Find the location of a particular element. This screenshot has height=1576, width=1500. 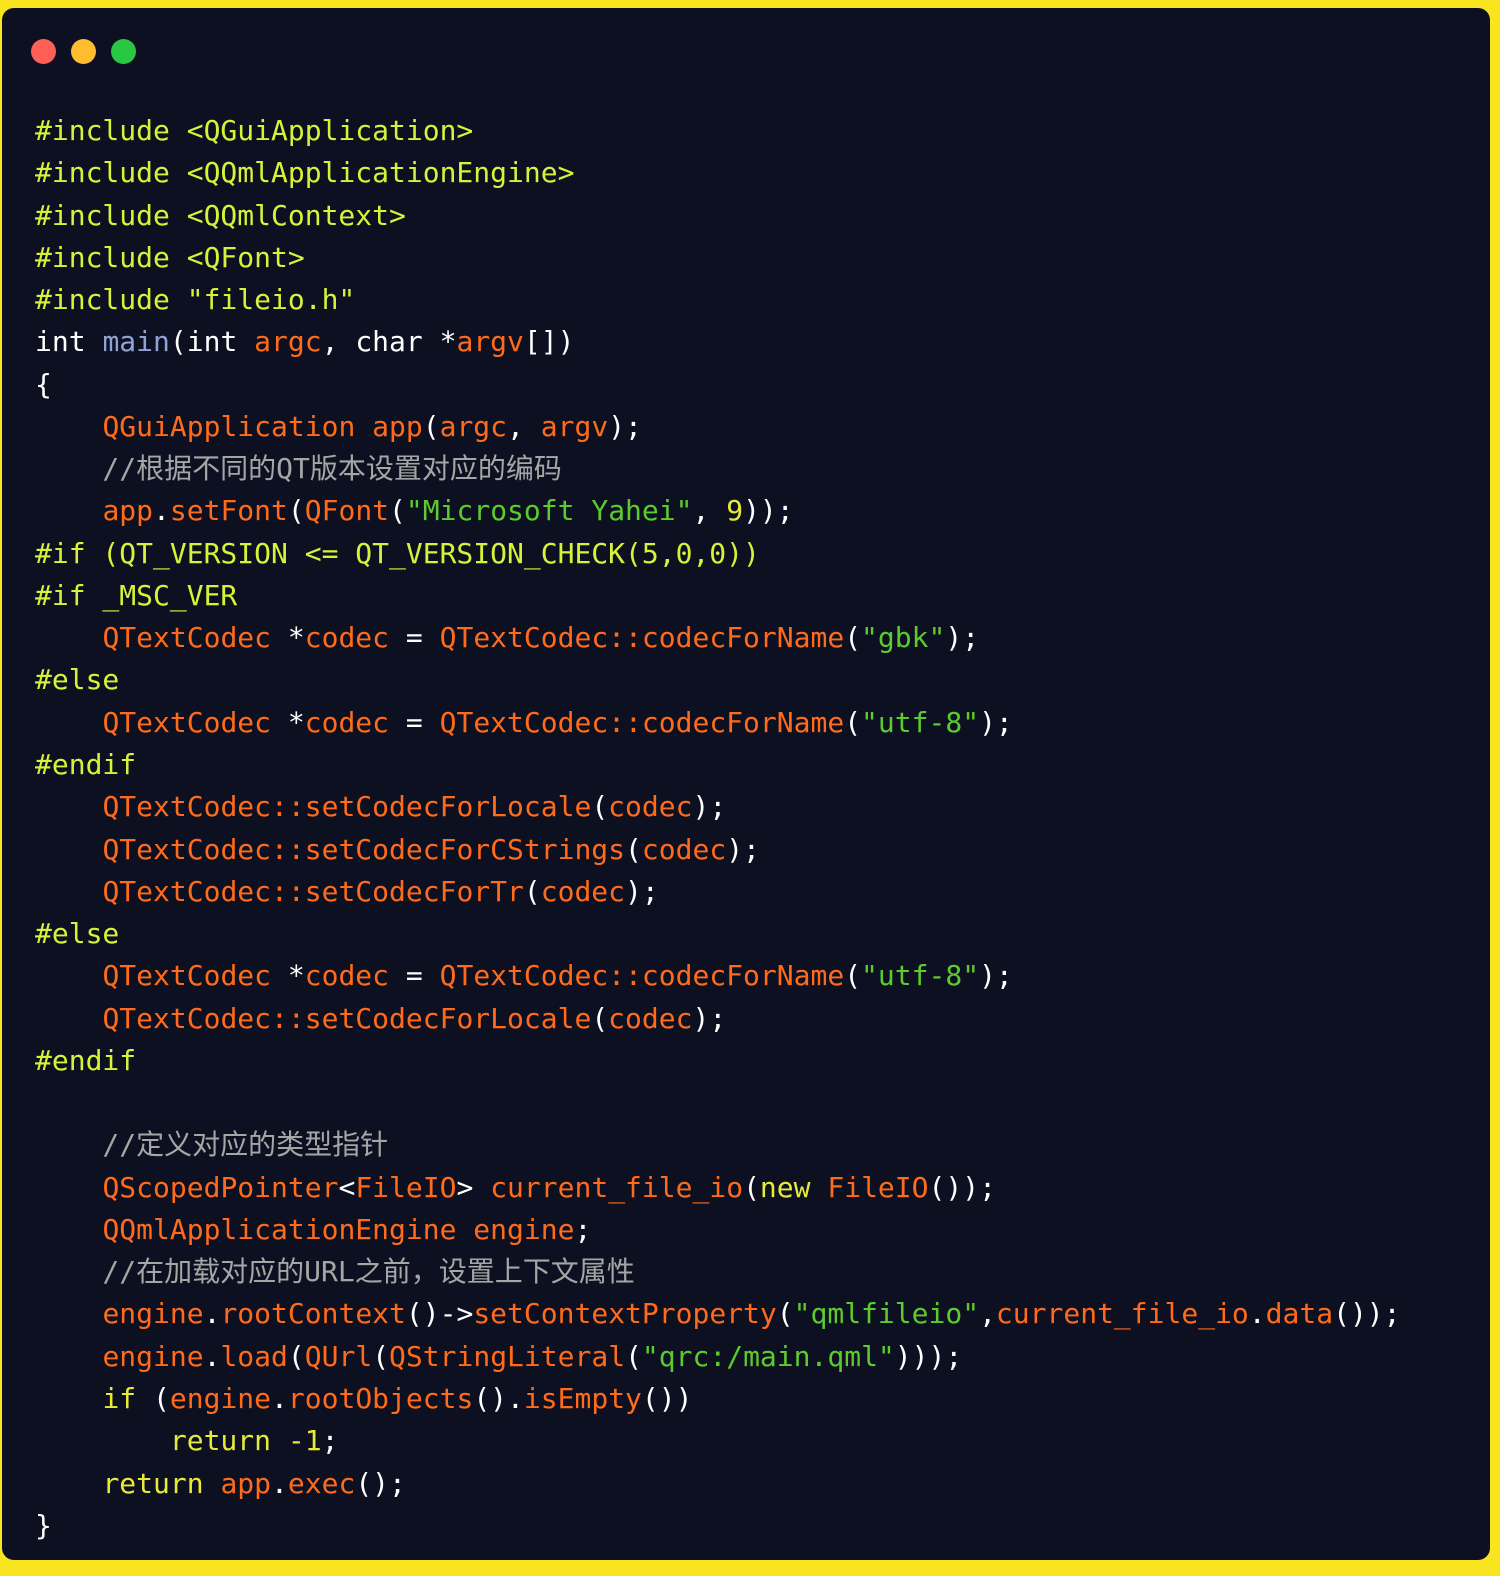

code-token: )); is located at coordinates (768, 511).